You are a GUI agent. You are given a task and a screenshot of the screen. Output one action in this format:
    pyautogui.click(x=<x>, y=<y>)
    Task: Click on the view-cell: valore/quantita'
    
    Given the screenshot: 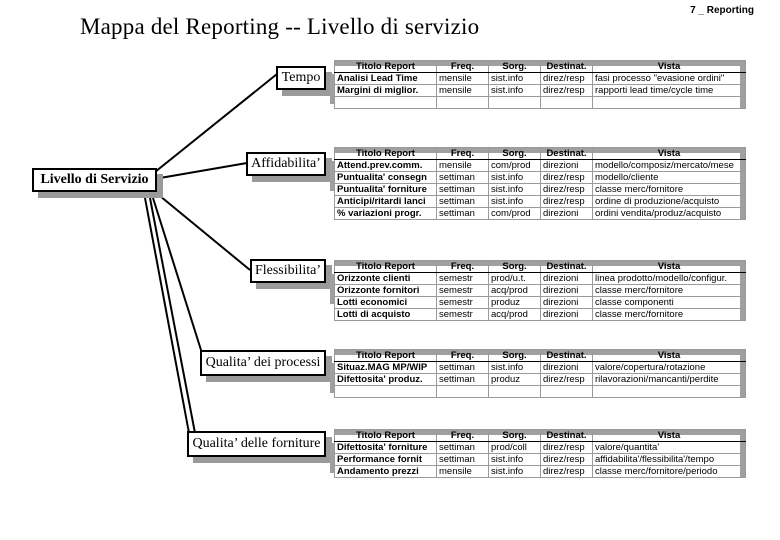 What is the action you would take?
    pyautogui.click(x=669, y=447)
    